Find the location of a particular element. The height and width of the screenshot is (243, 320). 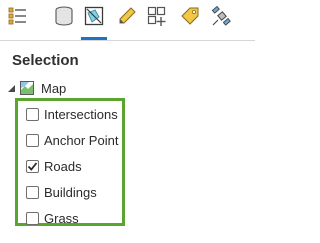

list-by-editing-icon is located at coordinates (127, 18).